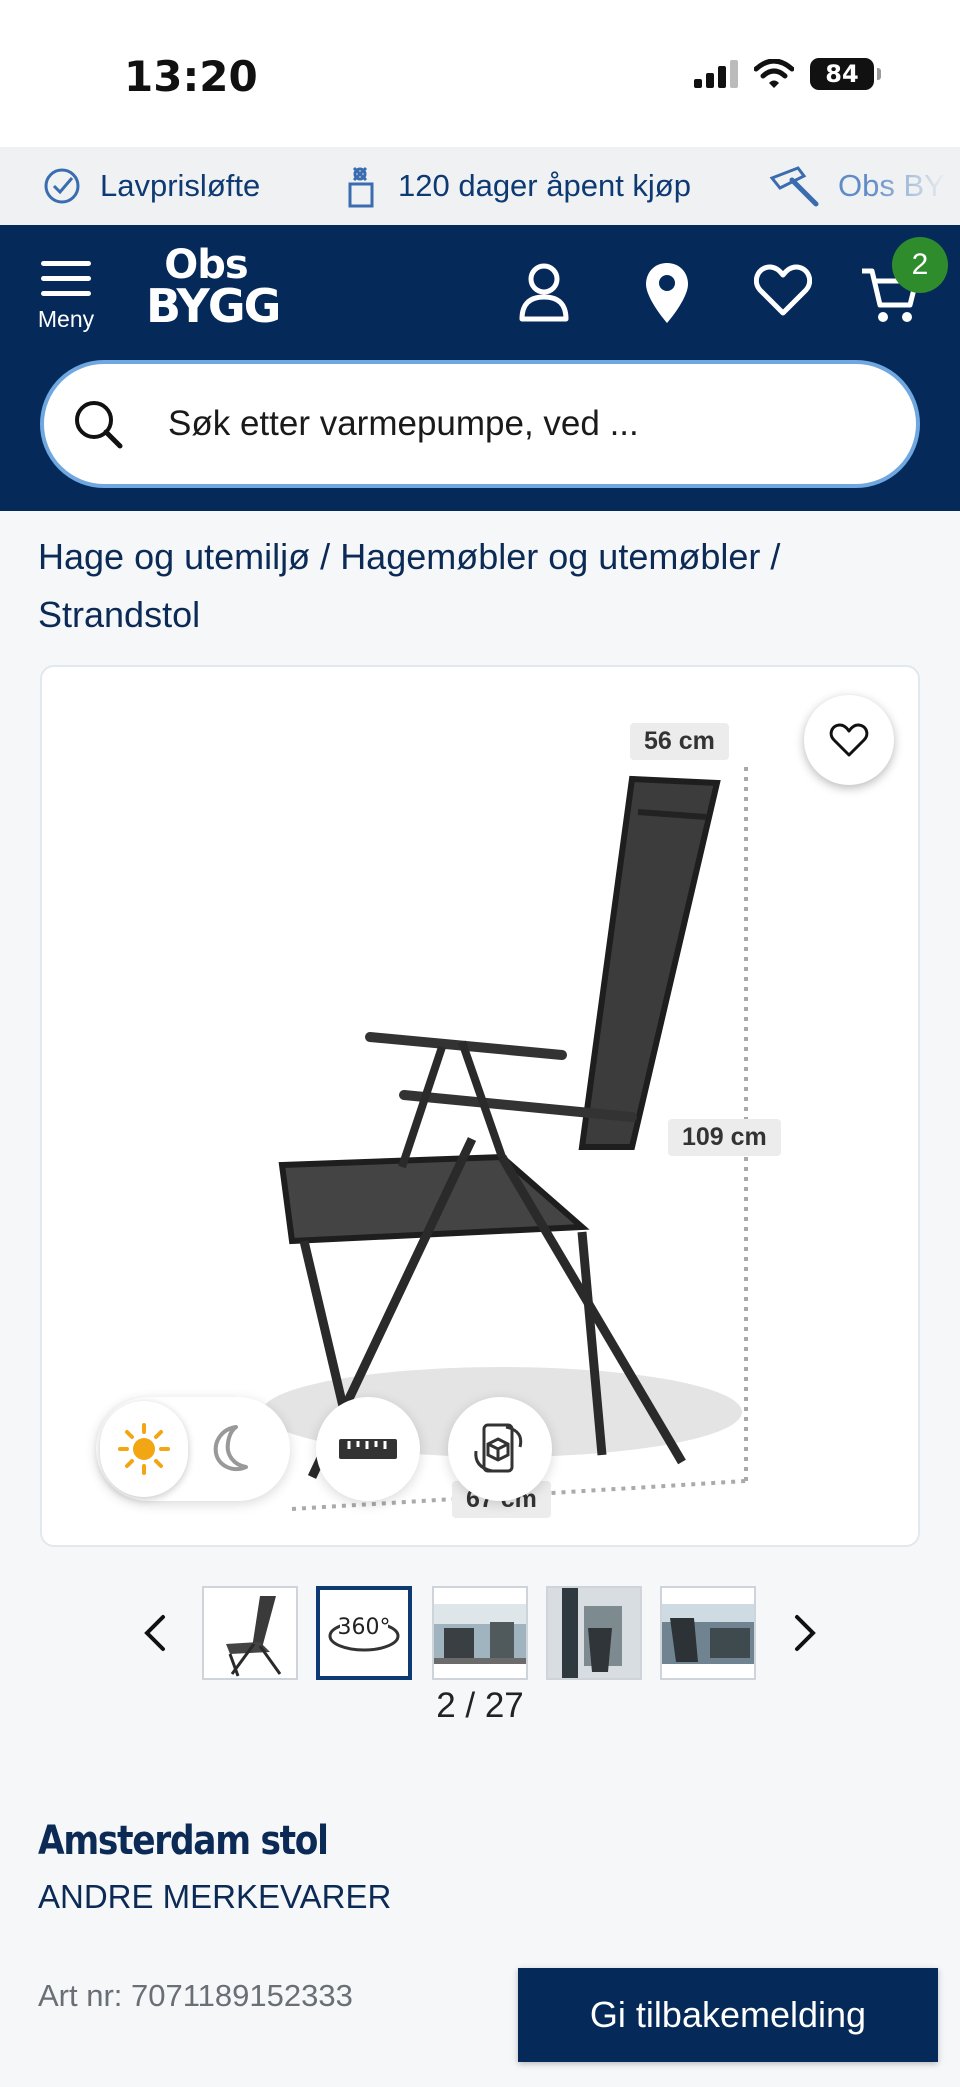 The width and height of the screenshot is (960, 2087). What do you see at coordinates (231, 1448) in the screenshot?
I see `moon-icon` at bounding box center [231, 1448].